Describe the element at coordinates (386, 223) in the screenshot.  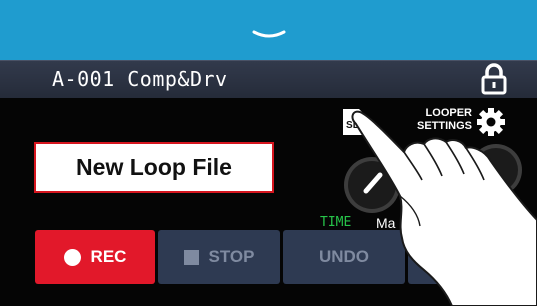
I see `mark-knob-label: Ma` at that location.